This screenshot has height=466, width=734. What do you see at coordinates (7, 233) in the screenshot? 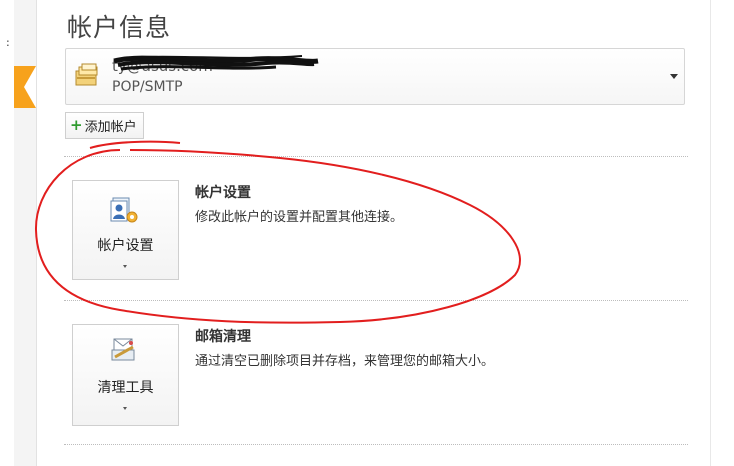
I see `left-edge` at bounding box center [7, 233].